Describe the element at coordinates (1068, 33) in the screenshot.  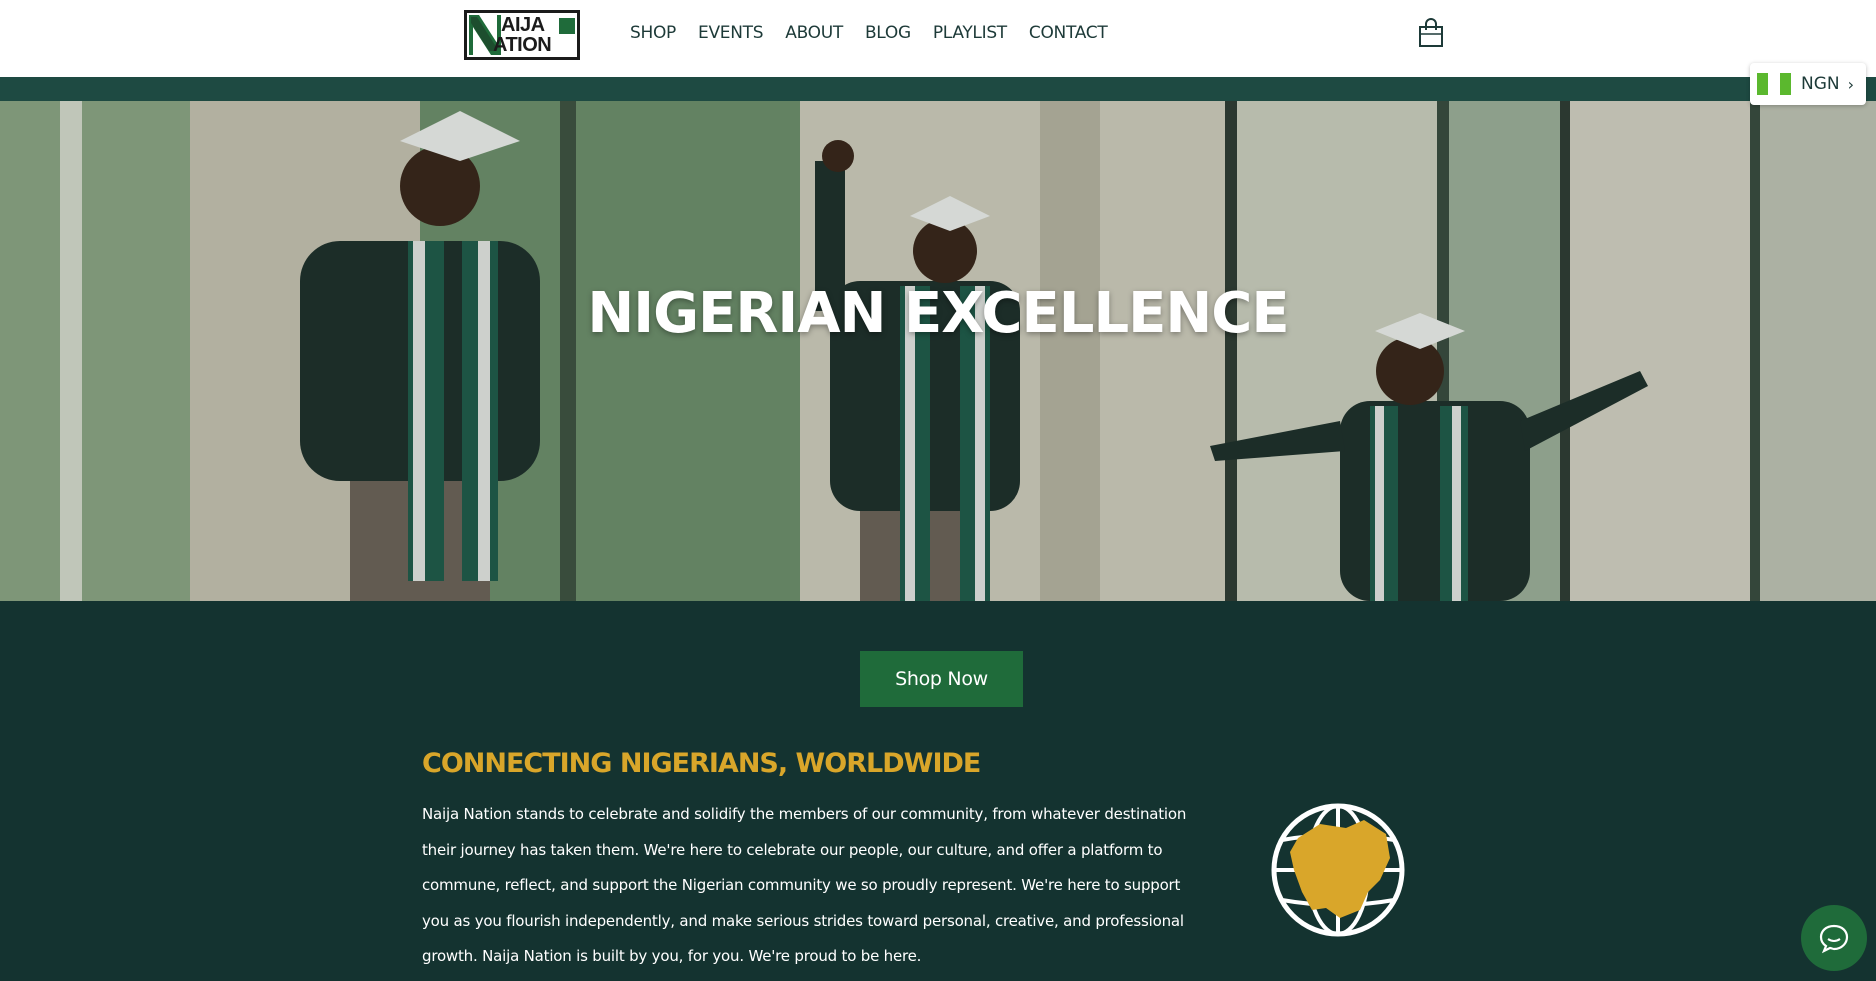
I see `nav-contact: CONTACT` at that location.